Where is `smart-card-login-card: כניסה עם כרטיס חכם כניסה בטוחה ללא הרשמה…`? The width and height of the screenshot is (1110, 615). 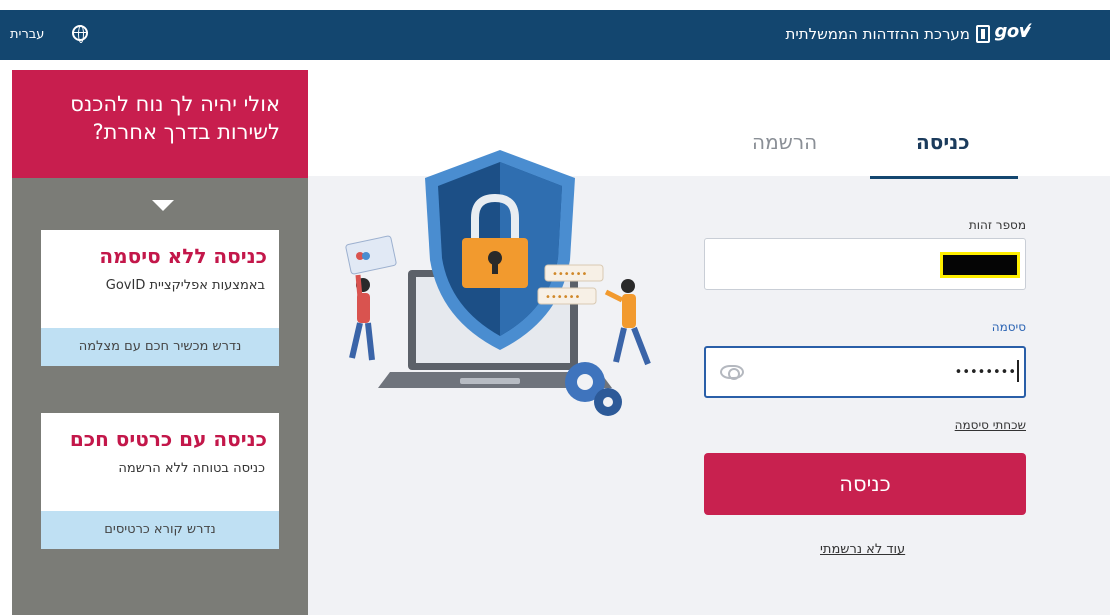 smart-card-login-card: כניסה עם כרטיס חכם כניסה בטוחה ללא הרשמה… is located at coordinates (160, 481).